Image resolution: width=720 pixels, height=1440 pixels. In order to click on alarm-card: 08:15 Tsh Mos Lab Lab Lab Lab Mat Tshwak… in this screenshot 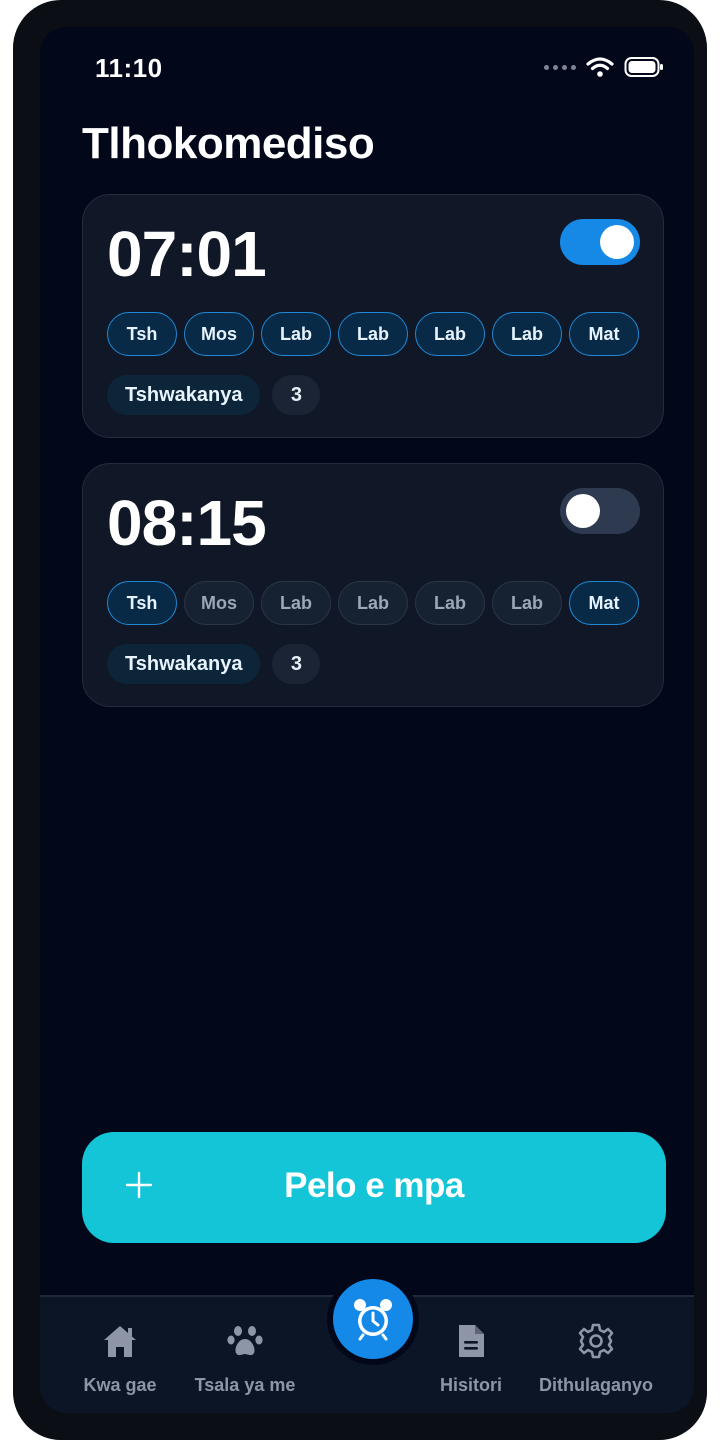, I will do `click(373, 585)`.